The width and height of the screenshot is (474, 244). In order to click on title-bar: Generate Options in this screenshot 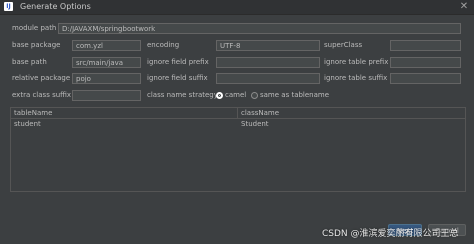, I will do `click(237, 7)`.